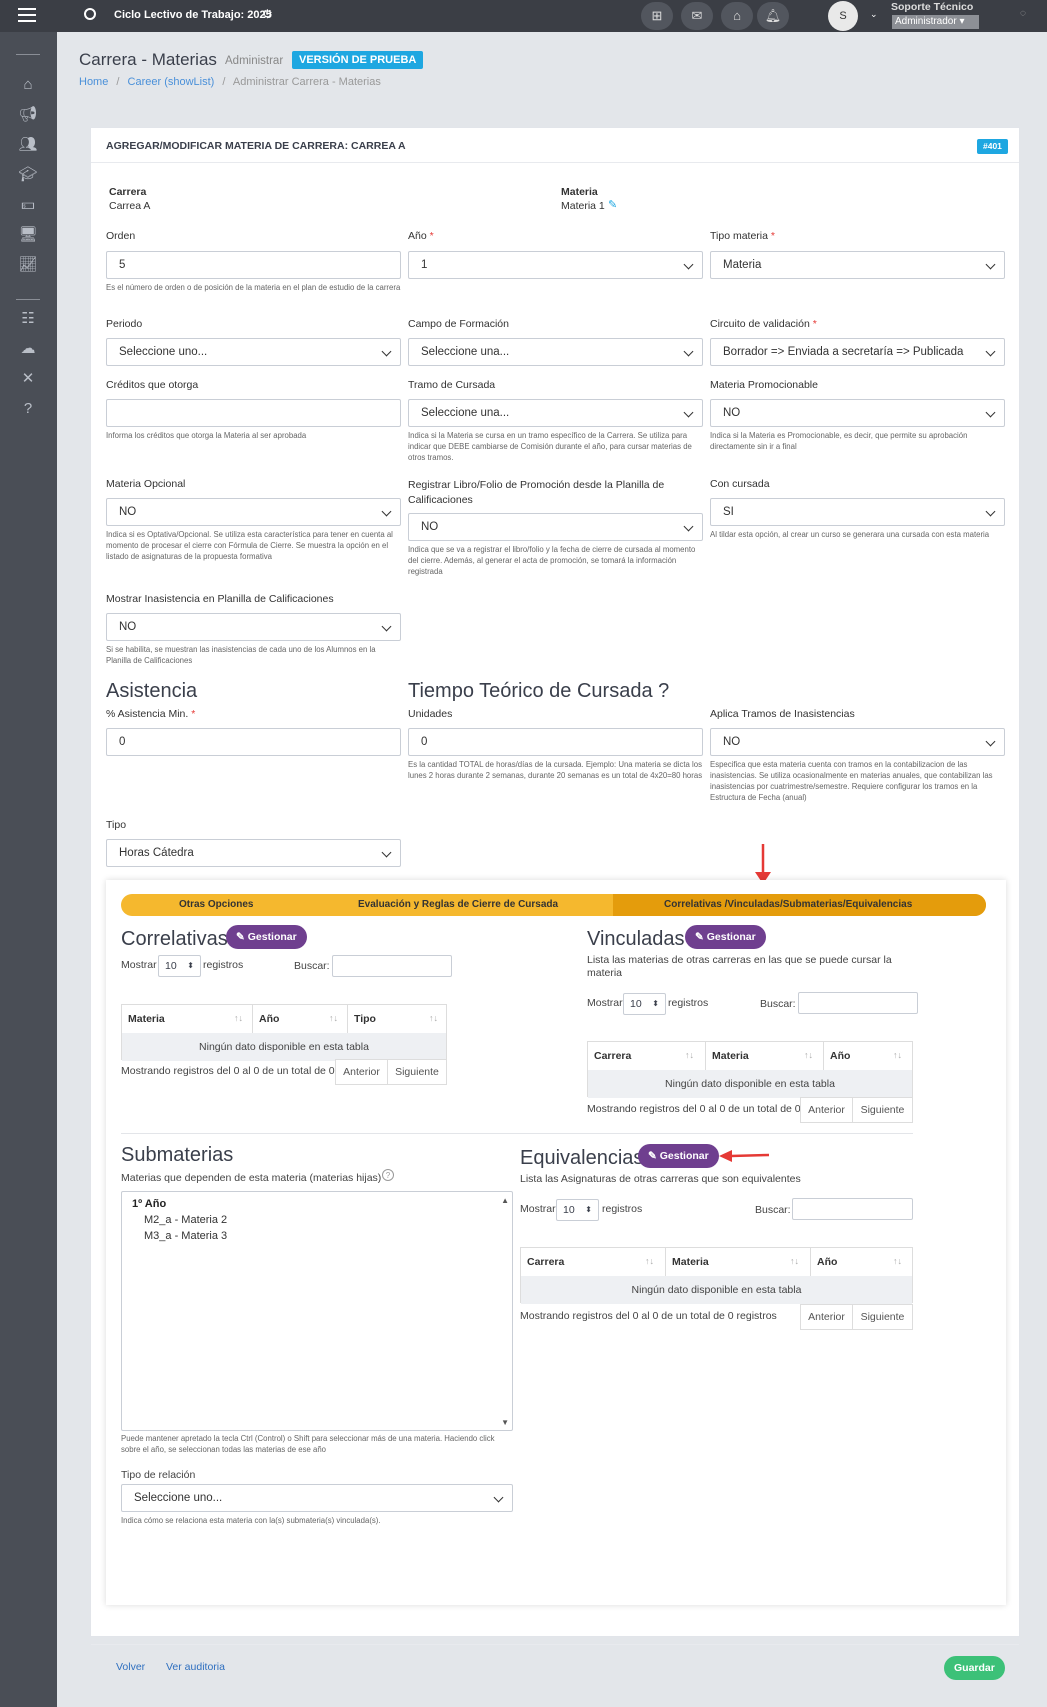 The image size is (1047, 1707). I want to click on listbox-item: M2_a - Materia 2, so click(185, 1220).